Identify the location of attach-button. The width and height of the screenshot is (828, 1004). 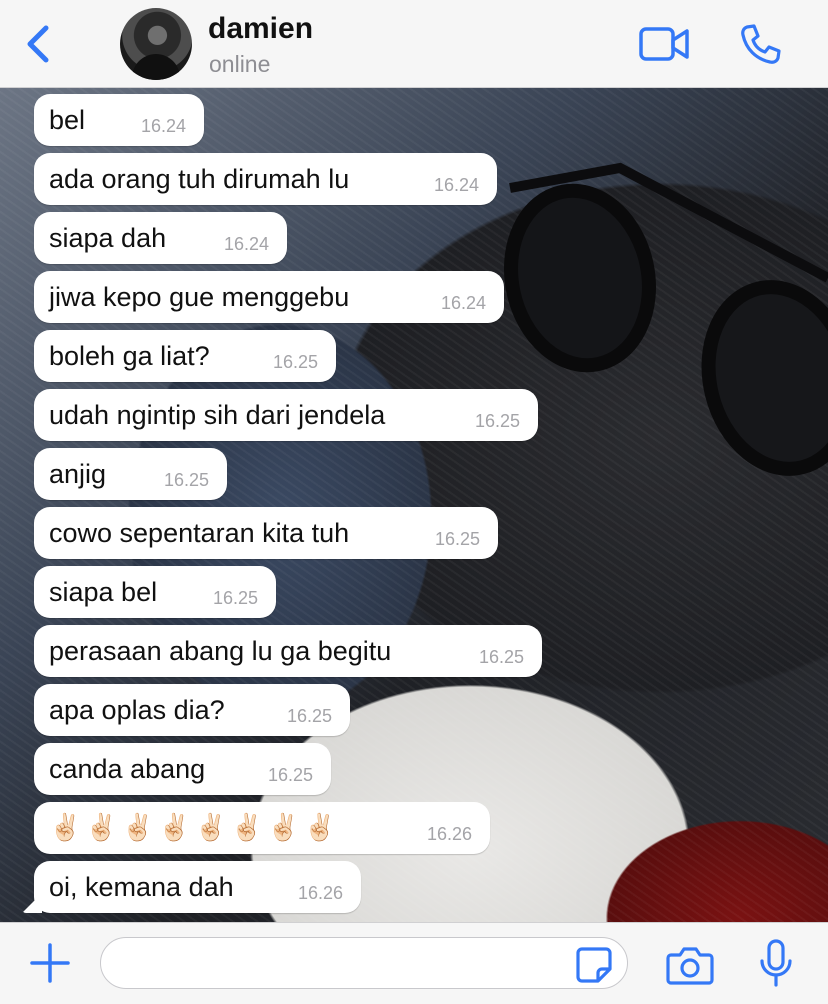
(50, 963).